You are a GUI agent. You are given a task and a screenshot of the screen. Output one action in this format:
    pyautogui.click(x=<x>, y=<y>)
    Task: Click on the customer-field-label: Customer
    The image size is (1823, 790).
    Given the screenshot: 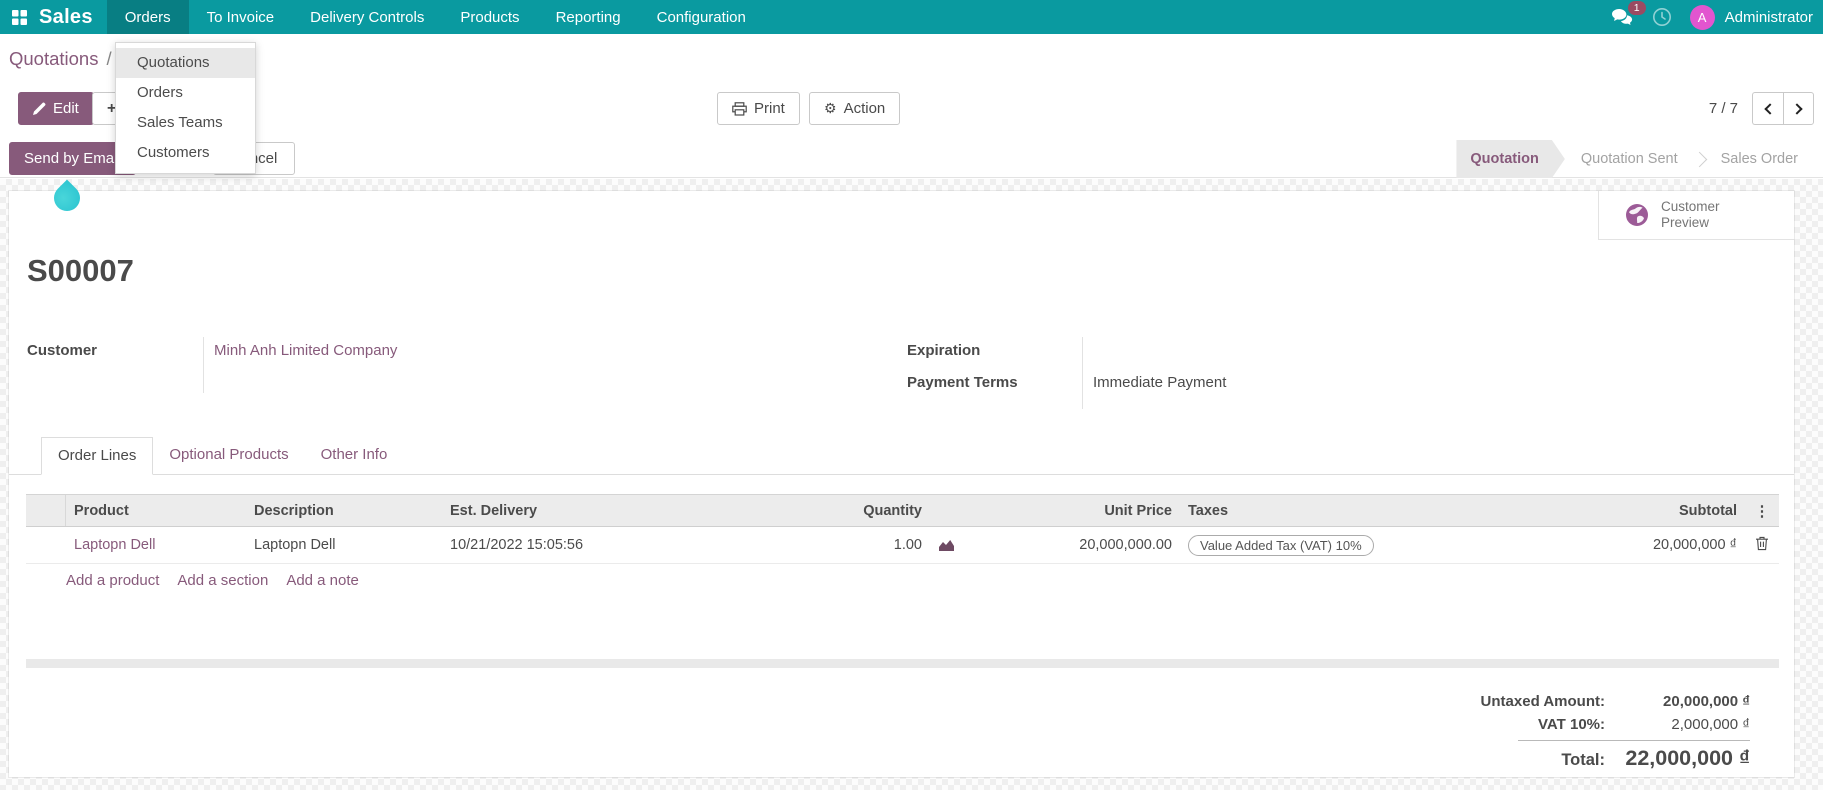 What is the action you would take?
    pyautogui.click(x=62, y=350)
    